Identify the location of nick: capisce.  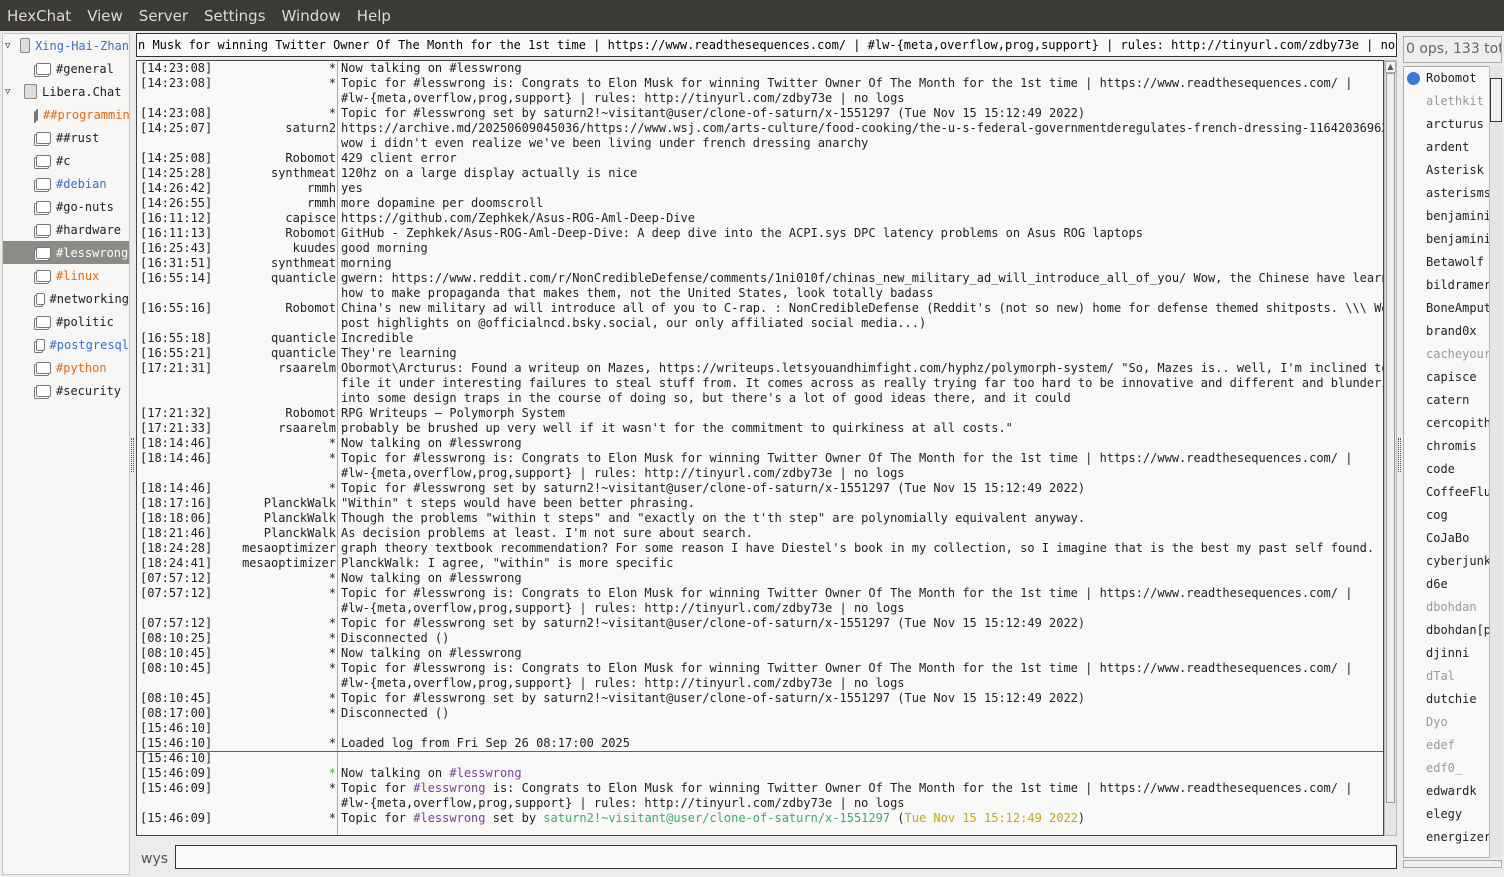
(310, 218).